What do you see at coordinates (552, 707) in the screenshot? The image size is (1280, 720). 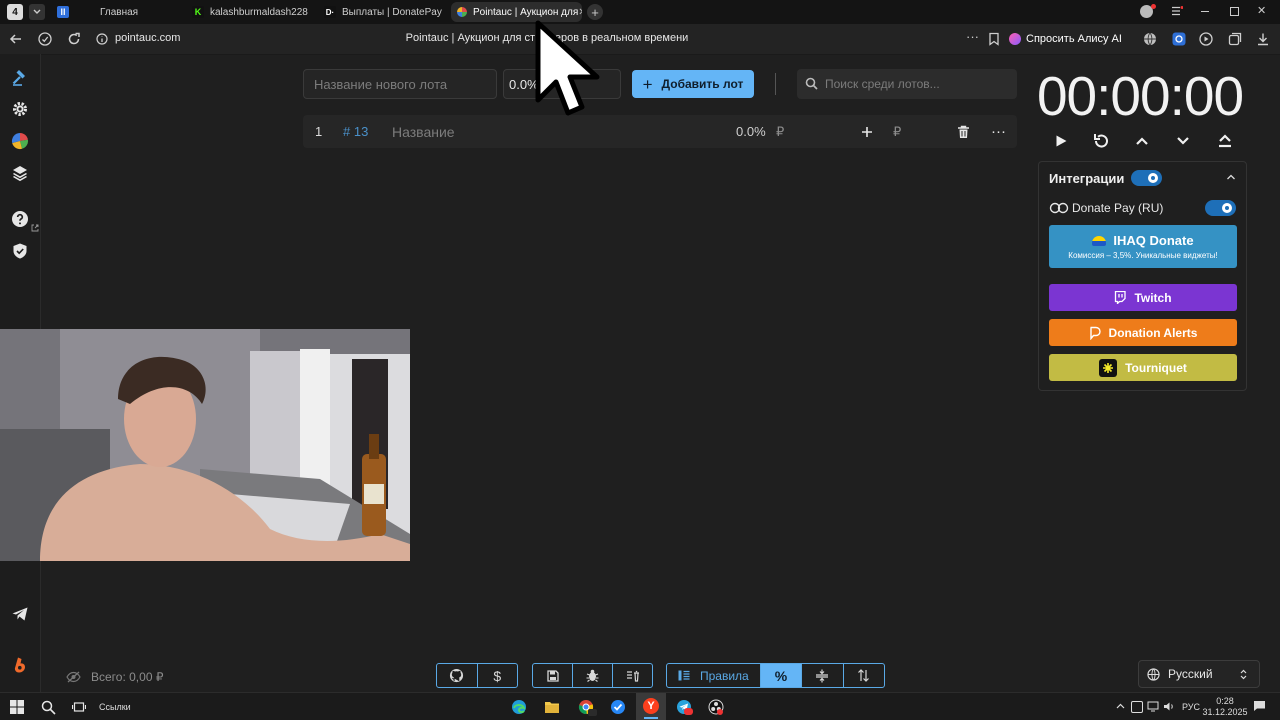 I see `file-explorer-icon` at bounding box center [552, 707].